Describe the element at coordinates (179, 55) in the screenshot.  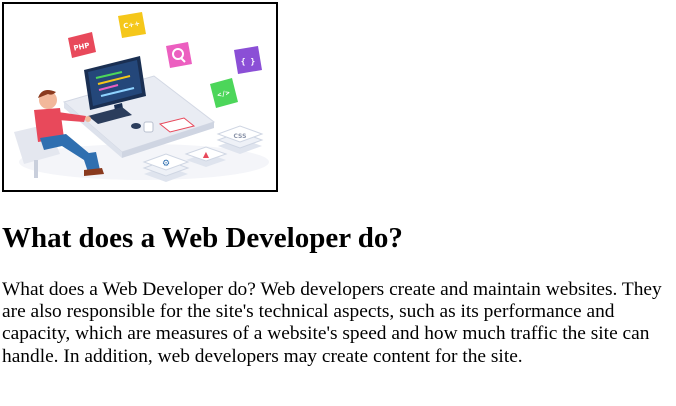
I see `search-badge` at that location.